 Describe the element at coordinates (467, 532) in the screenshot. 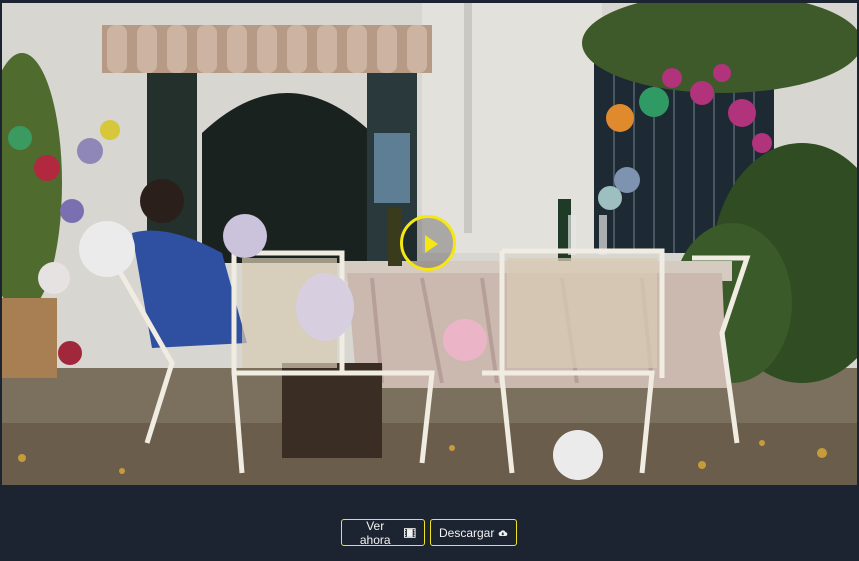

I see `download-label: Descargar` at that location.